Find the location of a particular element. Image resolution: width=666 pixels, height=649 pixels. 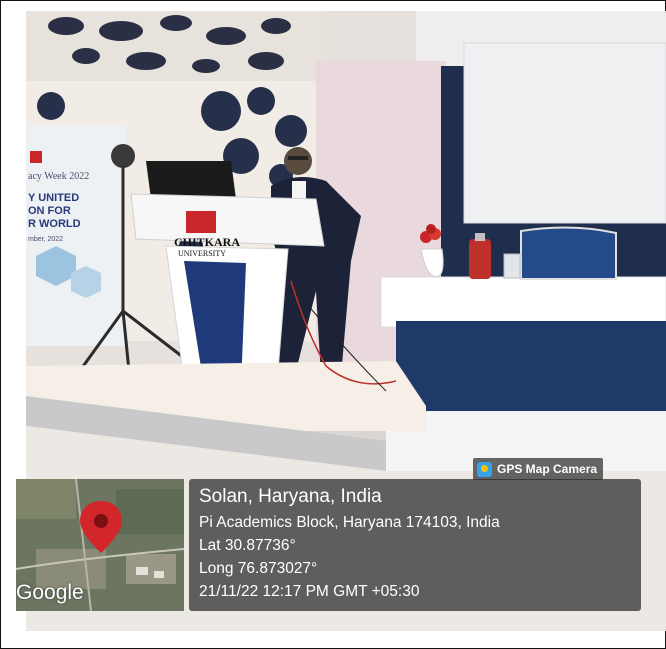

location-longitude: Long 76.873027° is located at coordinates (258, 568).